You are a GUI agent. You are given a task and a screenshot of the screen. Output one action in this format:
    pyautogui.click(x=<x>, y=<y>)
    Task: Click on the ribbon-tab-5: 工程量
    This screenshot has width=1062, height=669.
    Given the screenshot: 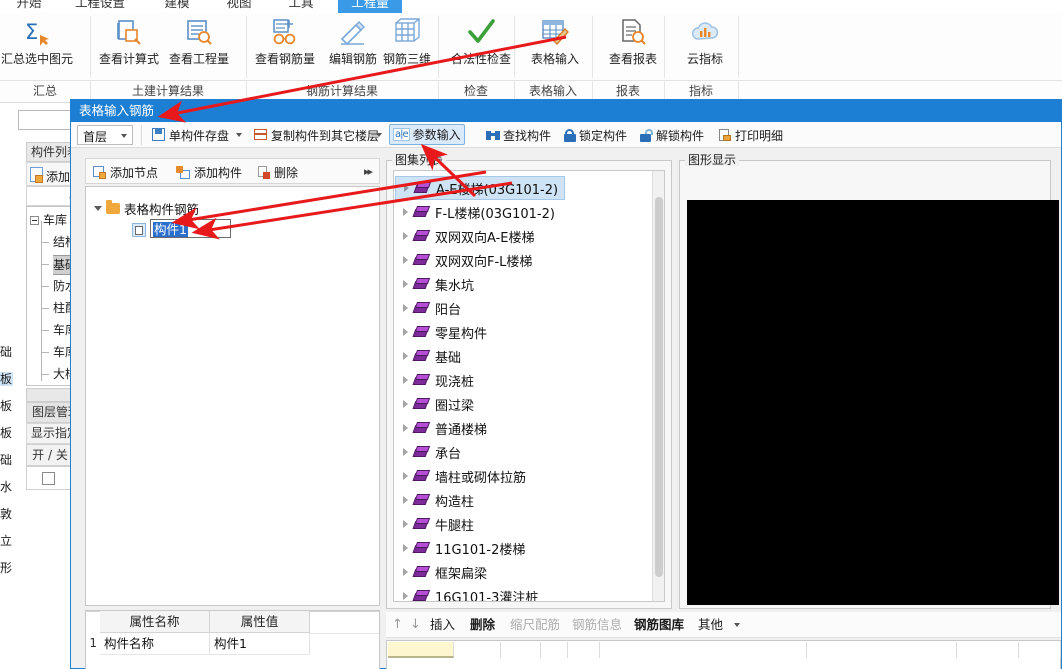 What is the action you would take?
    pyautogui.click(x=370, y=6)
    